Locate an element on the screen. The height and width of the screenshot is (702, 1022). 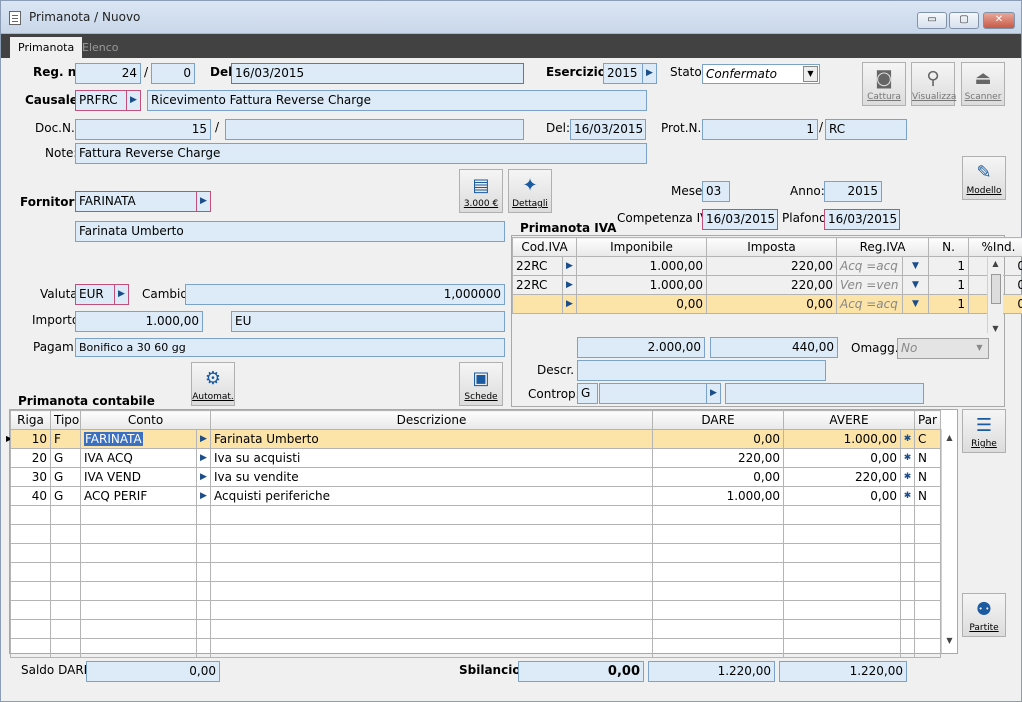
reg-sub-field: 0 is located at coordinates (173, 73).